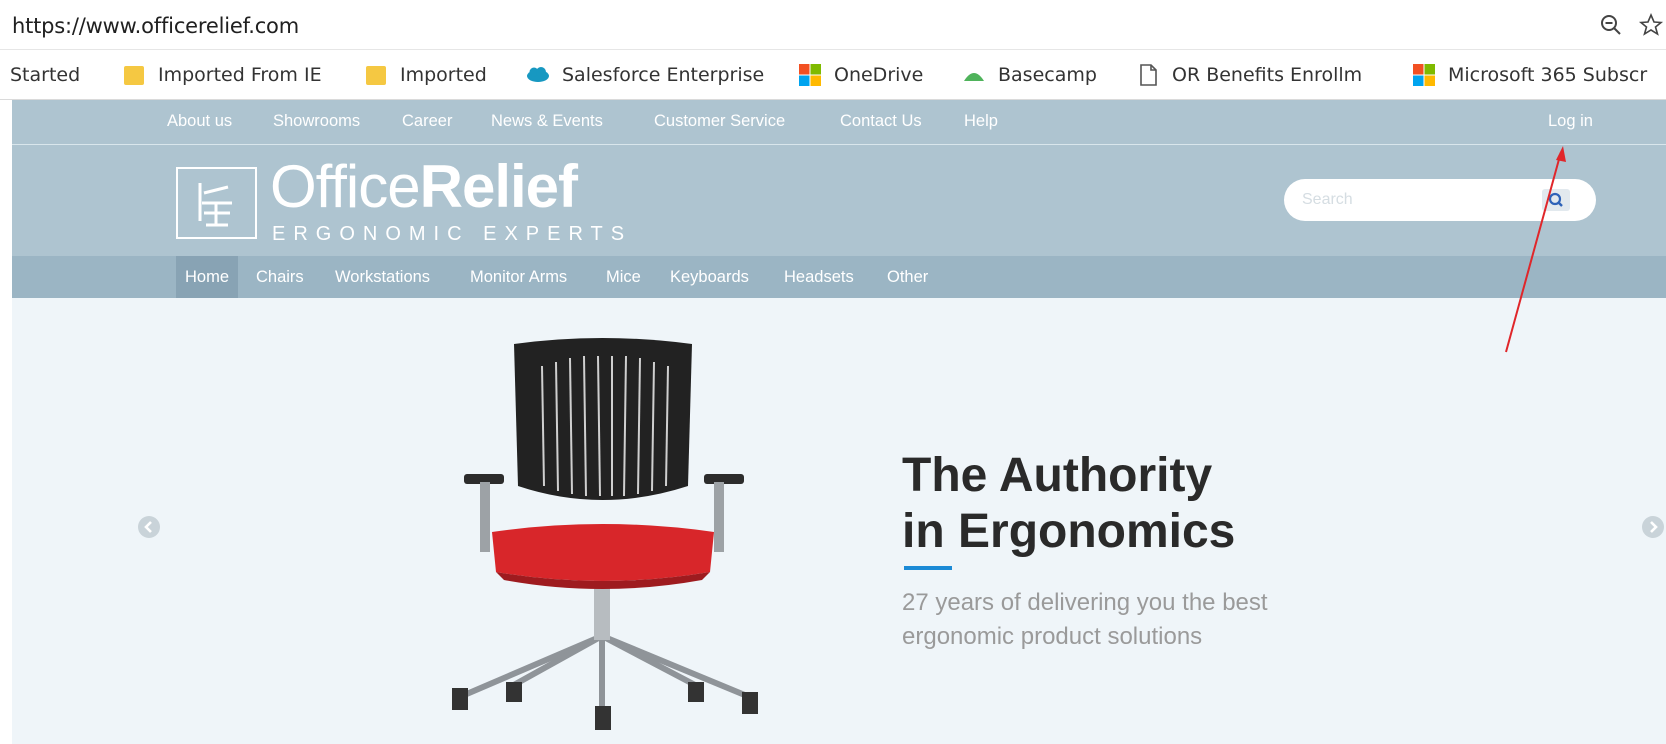 The height and width of the screenshot is (744, 1666). What do you see at coordinates (1057, 475) in the screenshot?
I see `headline-line-1: The Authority` at bounding box center [1057, 475].